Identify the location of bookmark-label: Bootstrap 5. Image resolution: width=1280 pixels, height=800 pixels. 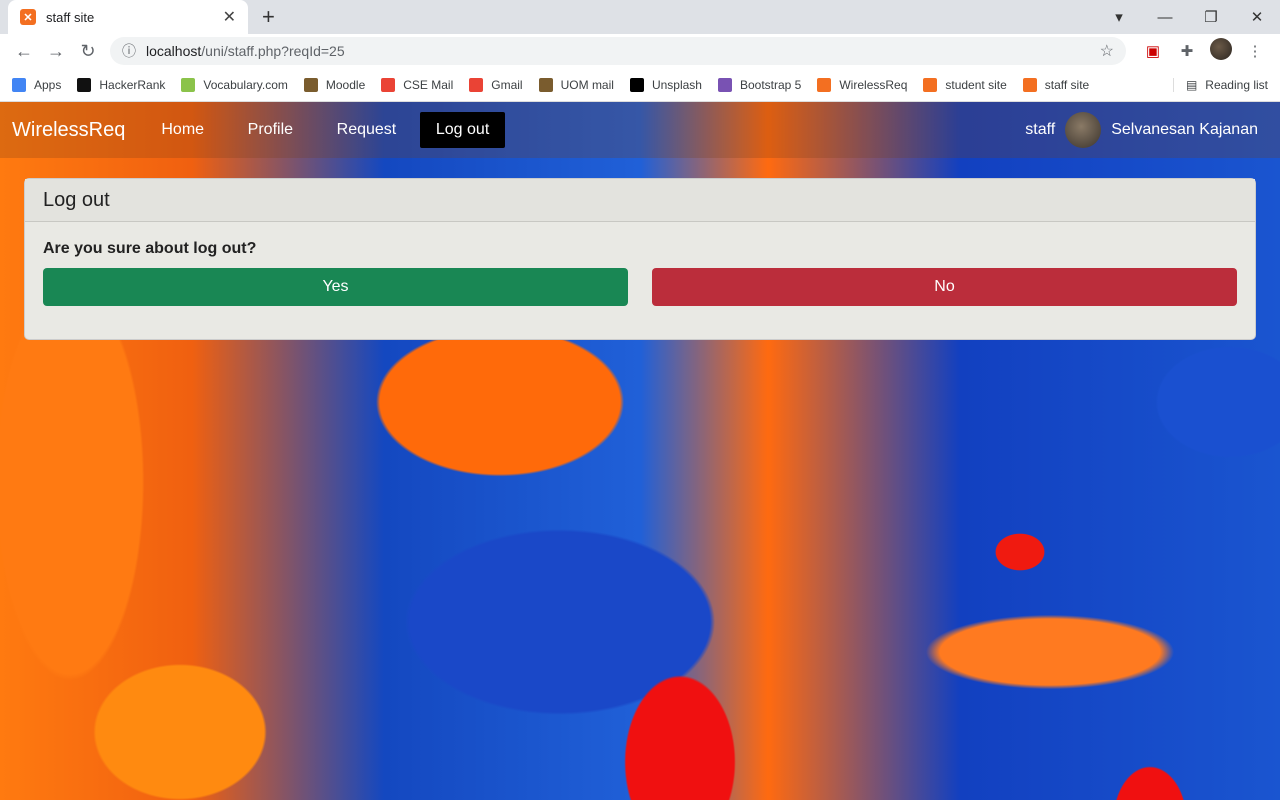
(770, 84).